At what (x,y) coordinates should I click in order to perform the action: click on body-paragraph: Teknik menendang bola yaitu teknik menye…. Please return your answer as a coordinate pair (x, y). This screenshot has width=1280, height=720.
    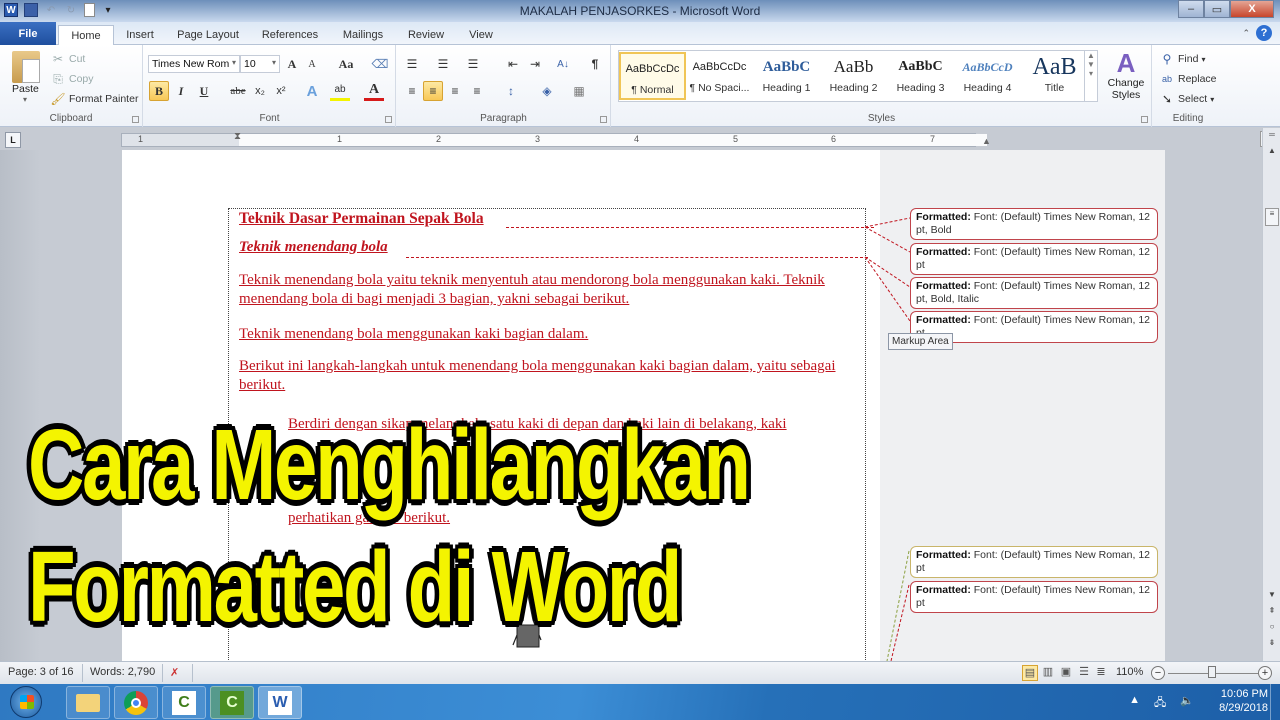
    Looking at the image, I should click on (554, 290).